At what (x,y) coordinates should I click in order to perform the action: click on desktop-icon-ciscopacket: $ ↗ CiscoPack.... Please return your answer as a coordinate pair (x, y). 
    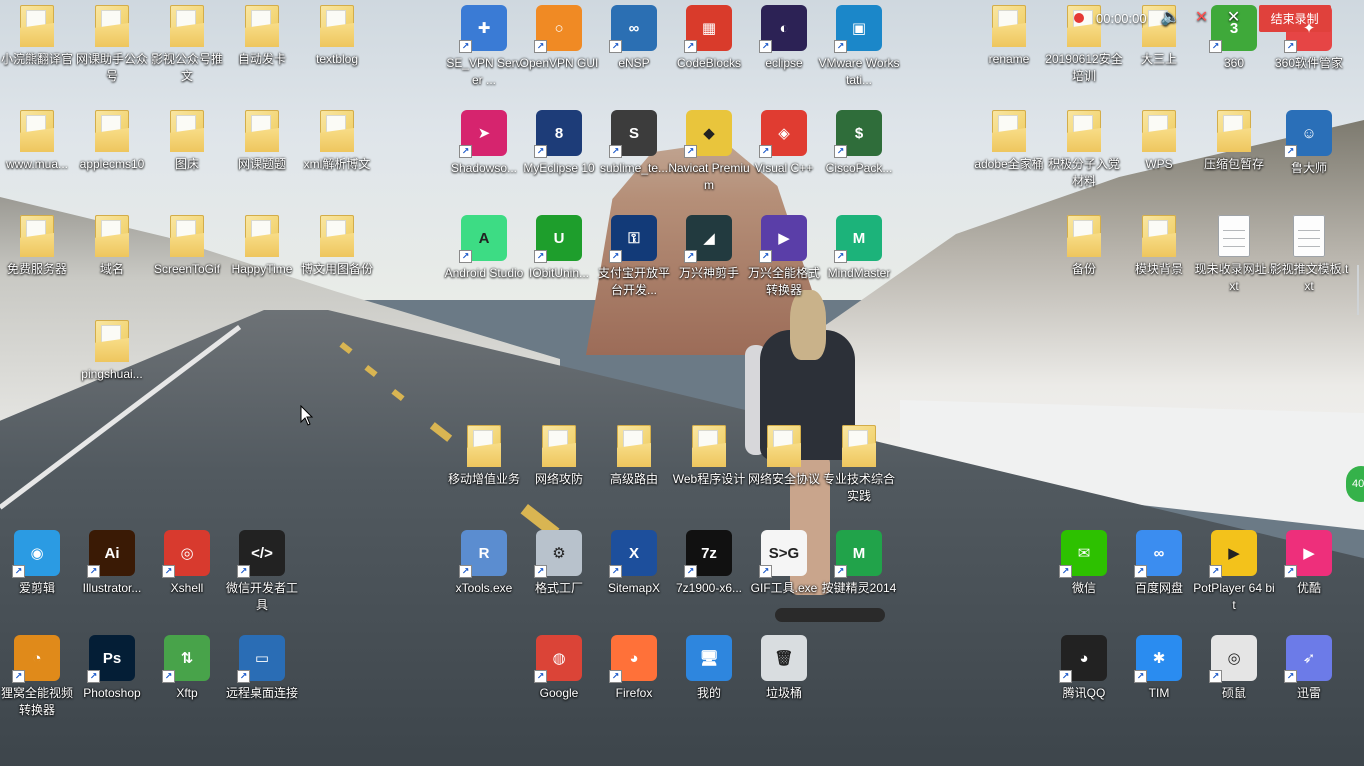
    Looking at the image, I should click on (859, 143).